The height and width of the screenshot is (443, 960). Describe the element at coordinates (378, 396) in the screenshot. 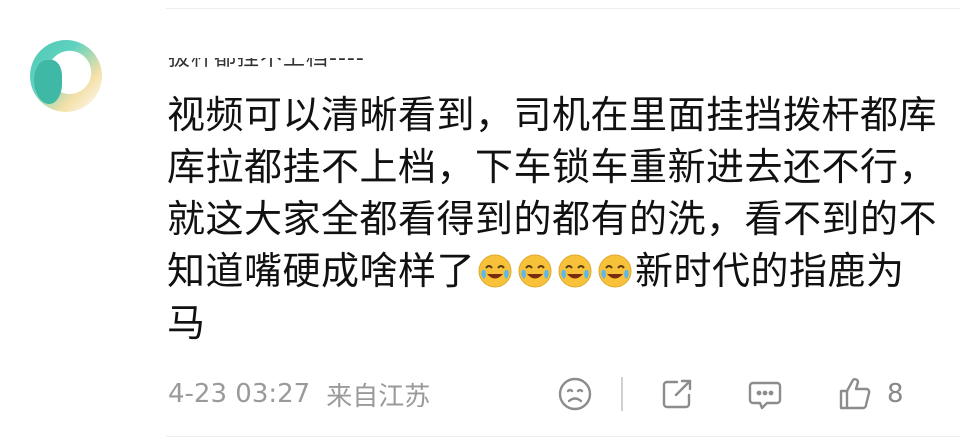

I see `location: 来自江苏` at that location.